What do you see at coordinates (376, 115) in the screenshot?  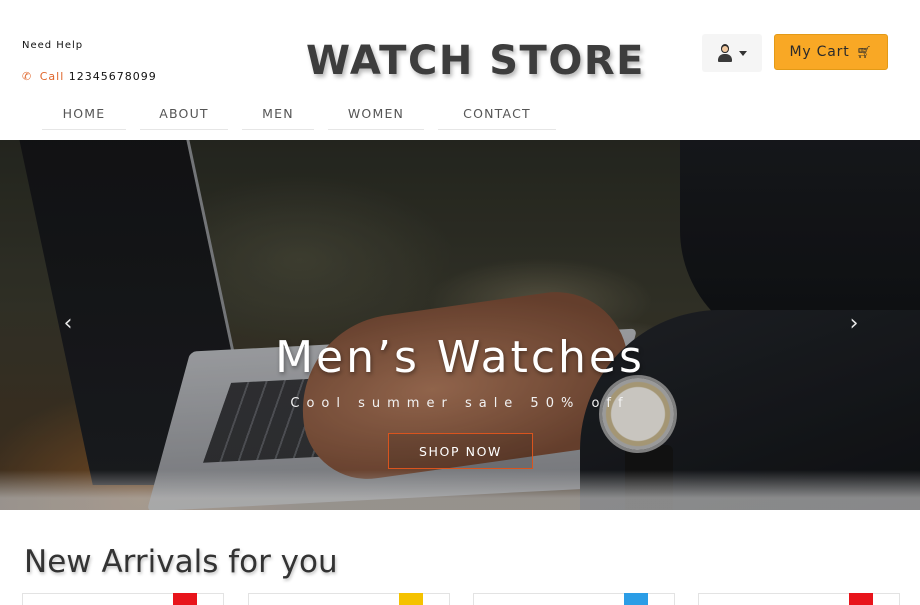 I see `nav-item-women: WOMEN` at bounding box center [376, 115].